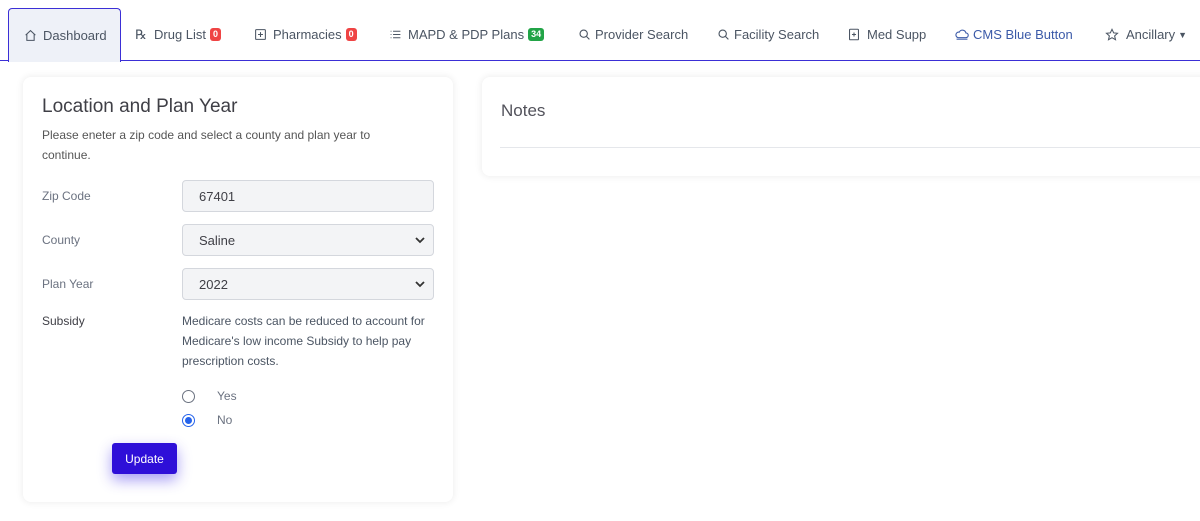  I want to click on tab-dashboard: Dashboard, so click(64, 35).